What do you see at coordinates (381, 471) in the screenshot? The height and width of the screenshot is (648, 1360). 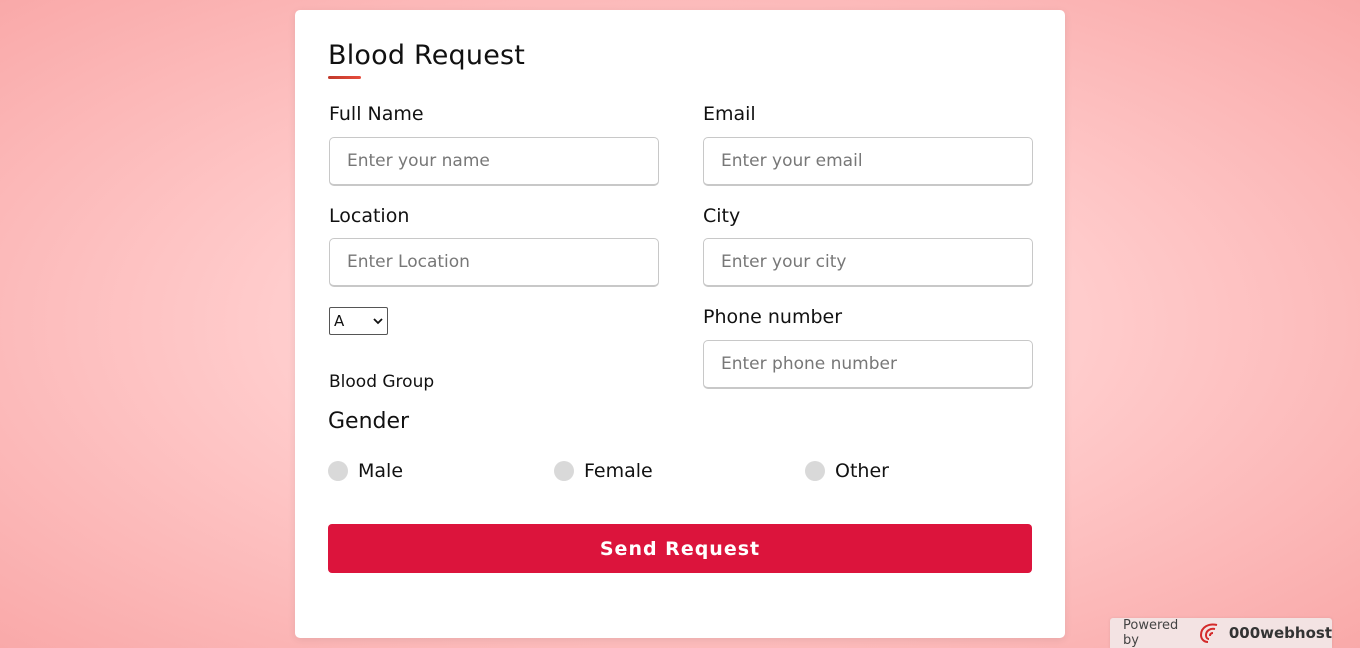 I see `gender-option-label: Male` at bounding box center [381, 471].